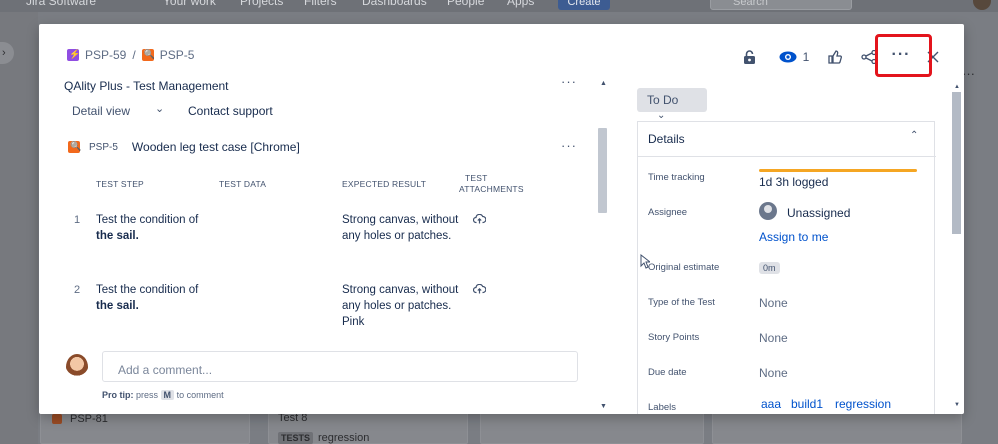  What do you see at coordinates (384, 184) in the screenshot?
I see `column-expected-result: EXPECTED RESULT` at bounding box center [384, 184].